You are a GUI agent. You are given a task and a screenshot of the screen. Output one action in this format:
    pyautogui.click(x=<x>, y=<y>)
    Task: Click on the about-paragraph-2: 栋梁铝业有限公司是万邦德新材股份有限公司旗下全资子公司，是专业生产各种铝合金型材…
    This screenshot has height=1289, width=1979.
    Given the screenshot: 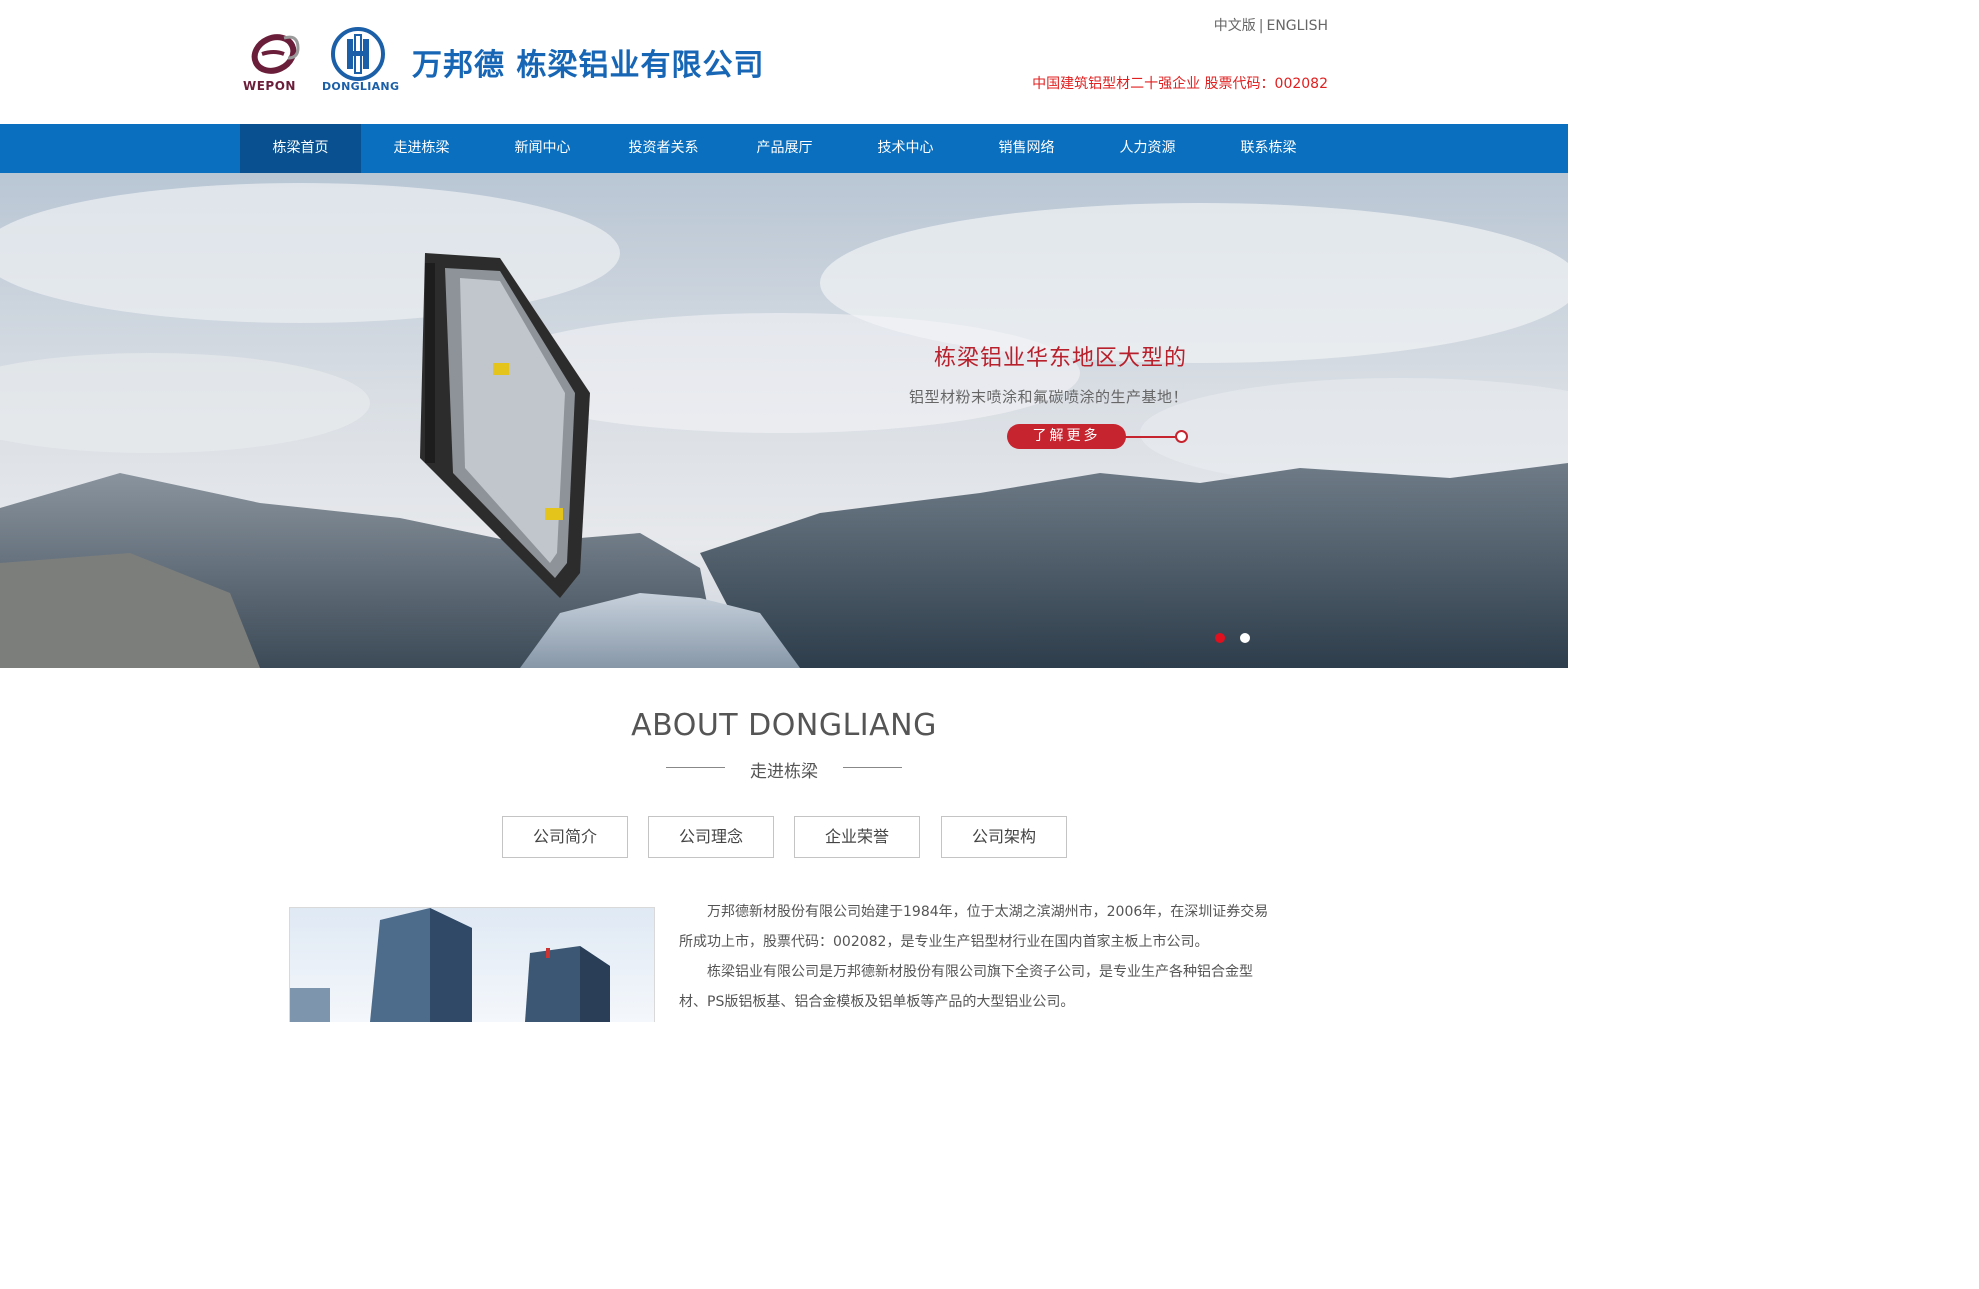 What is the action you would take?
    pyautogui.click(x=966, y=987)
    